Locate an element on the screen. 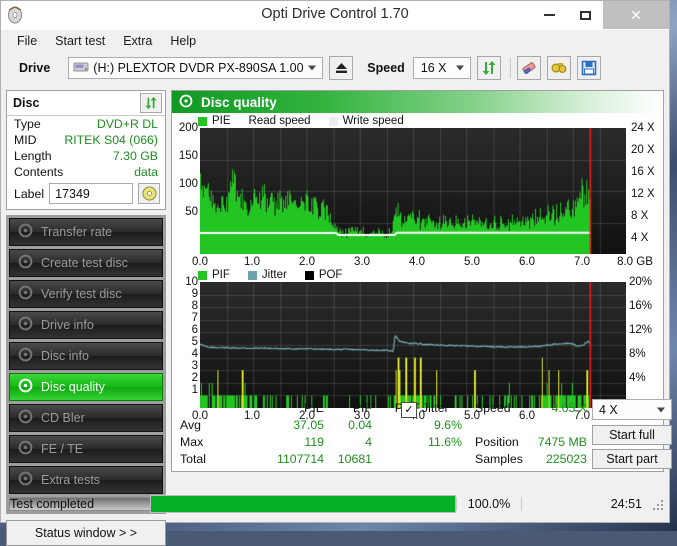 This screenshot has height=546, width=677. pif-plot-canvas is located at coordinates (413, 345).